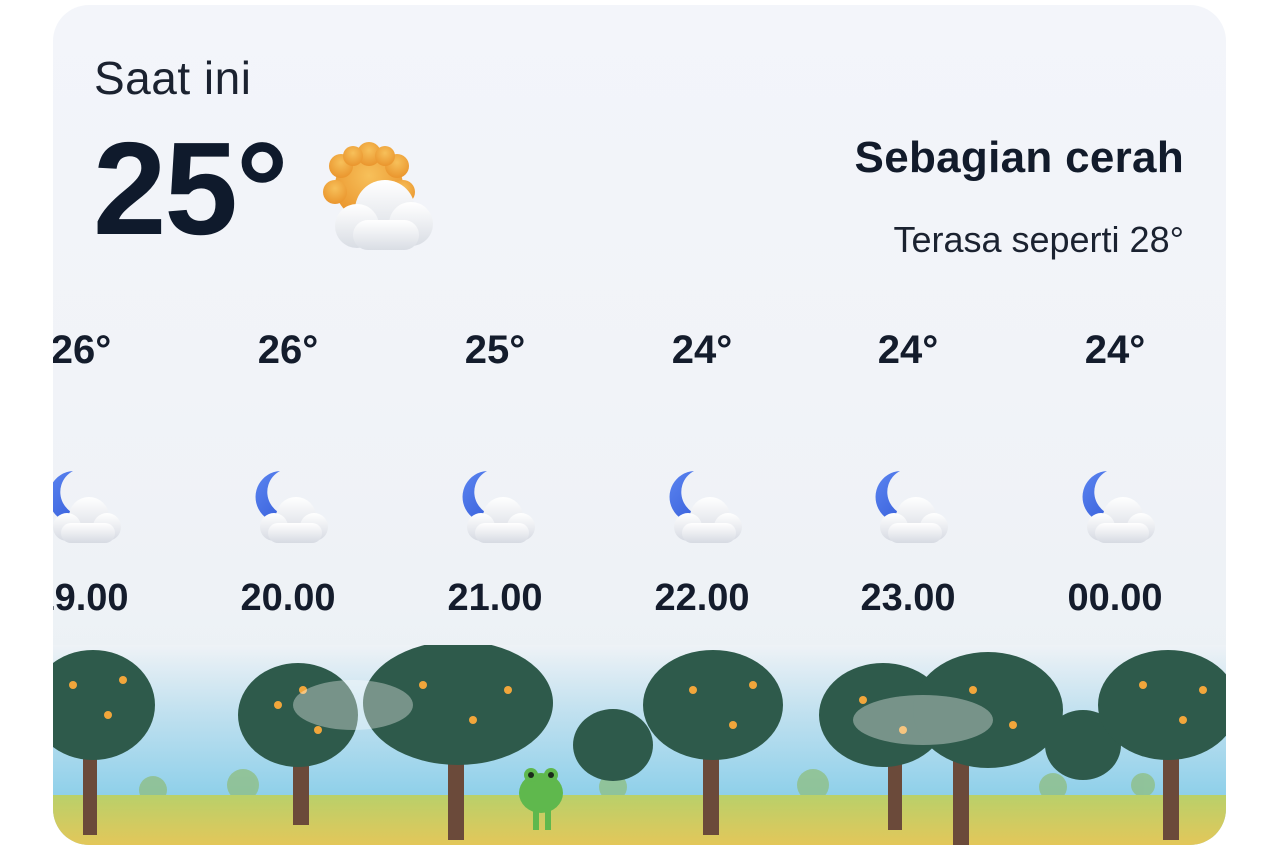  I want to click on feels-like-text: Terasa seperti 28°, so click(1038, 239).